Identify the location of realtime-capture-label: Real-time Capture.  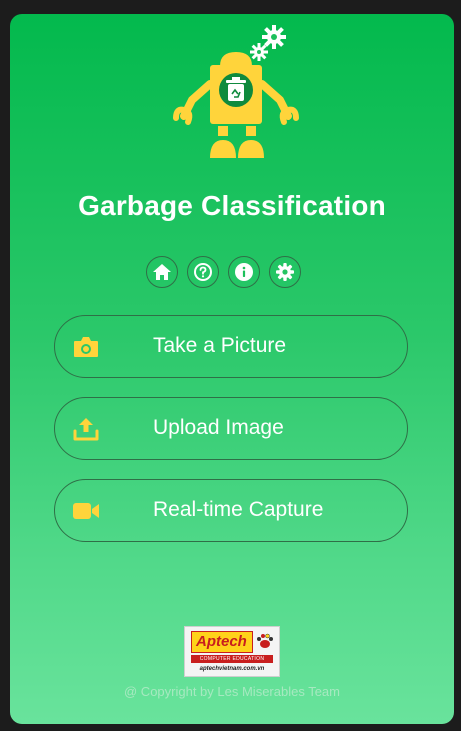
(238, 509).